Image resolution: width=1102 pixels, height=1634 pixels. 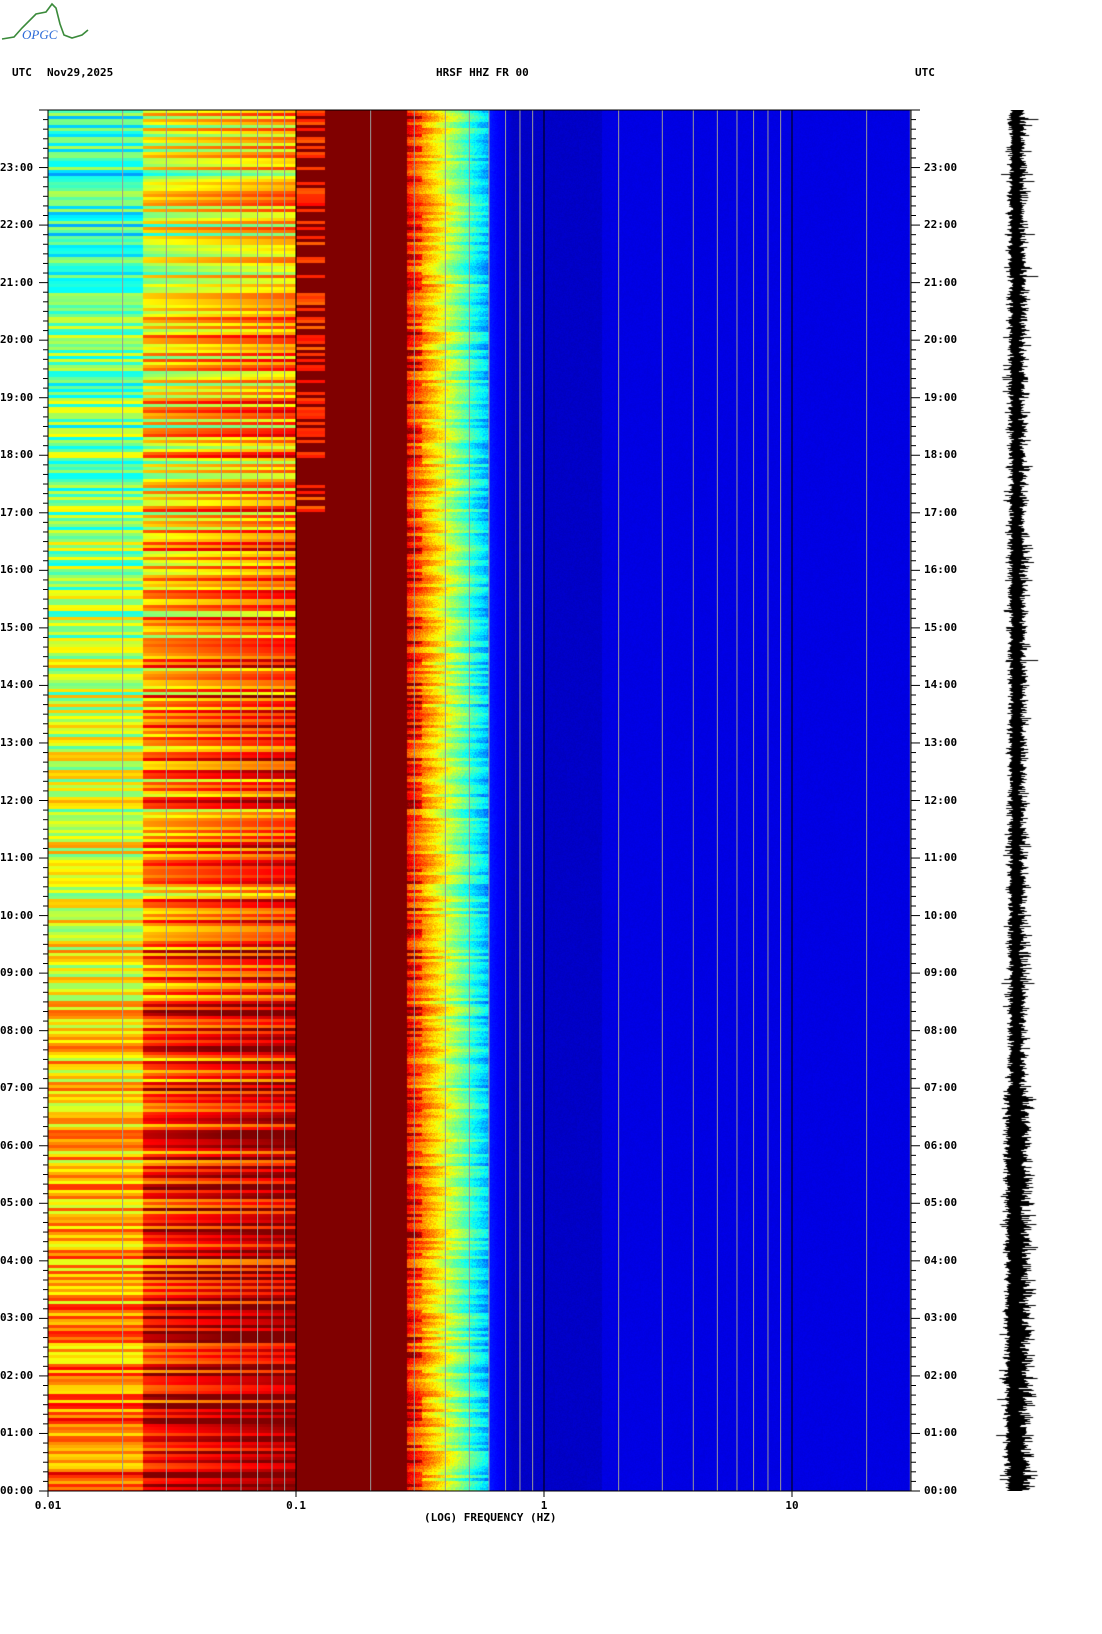 What do you see at coordinates (941, 340) in the screenshot?
I see `y-tick-label-right: 20:00` at bounding box center [941, 340].